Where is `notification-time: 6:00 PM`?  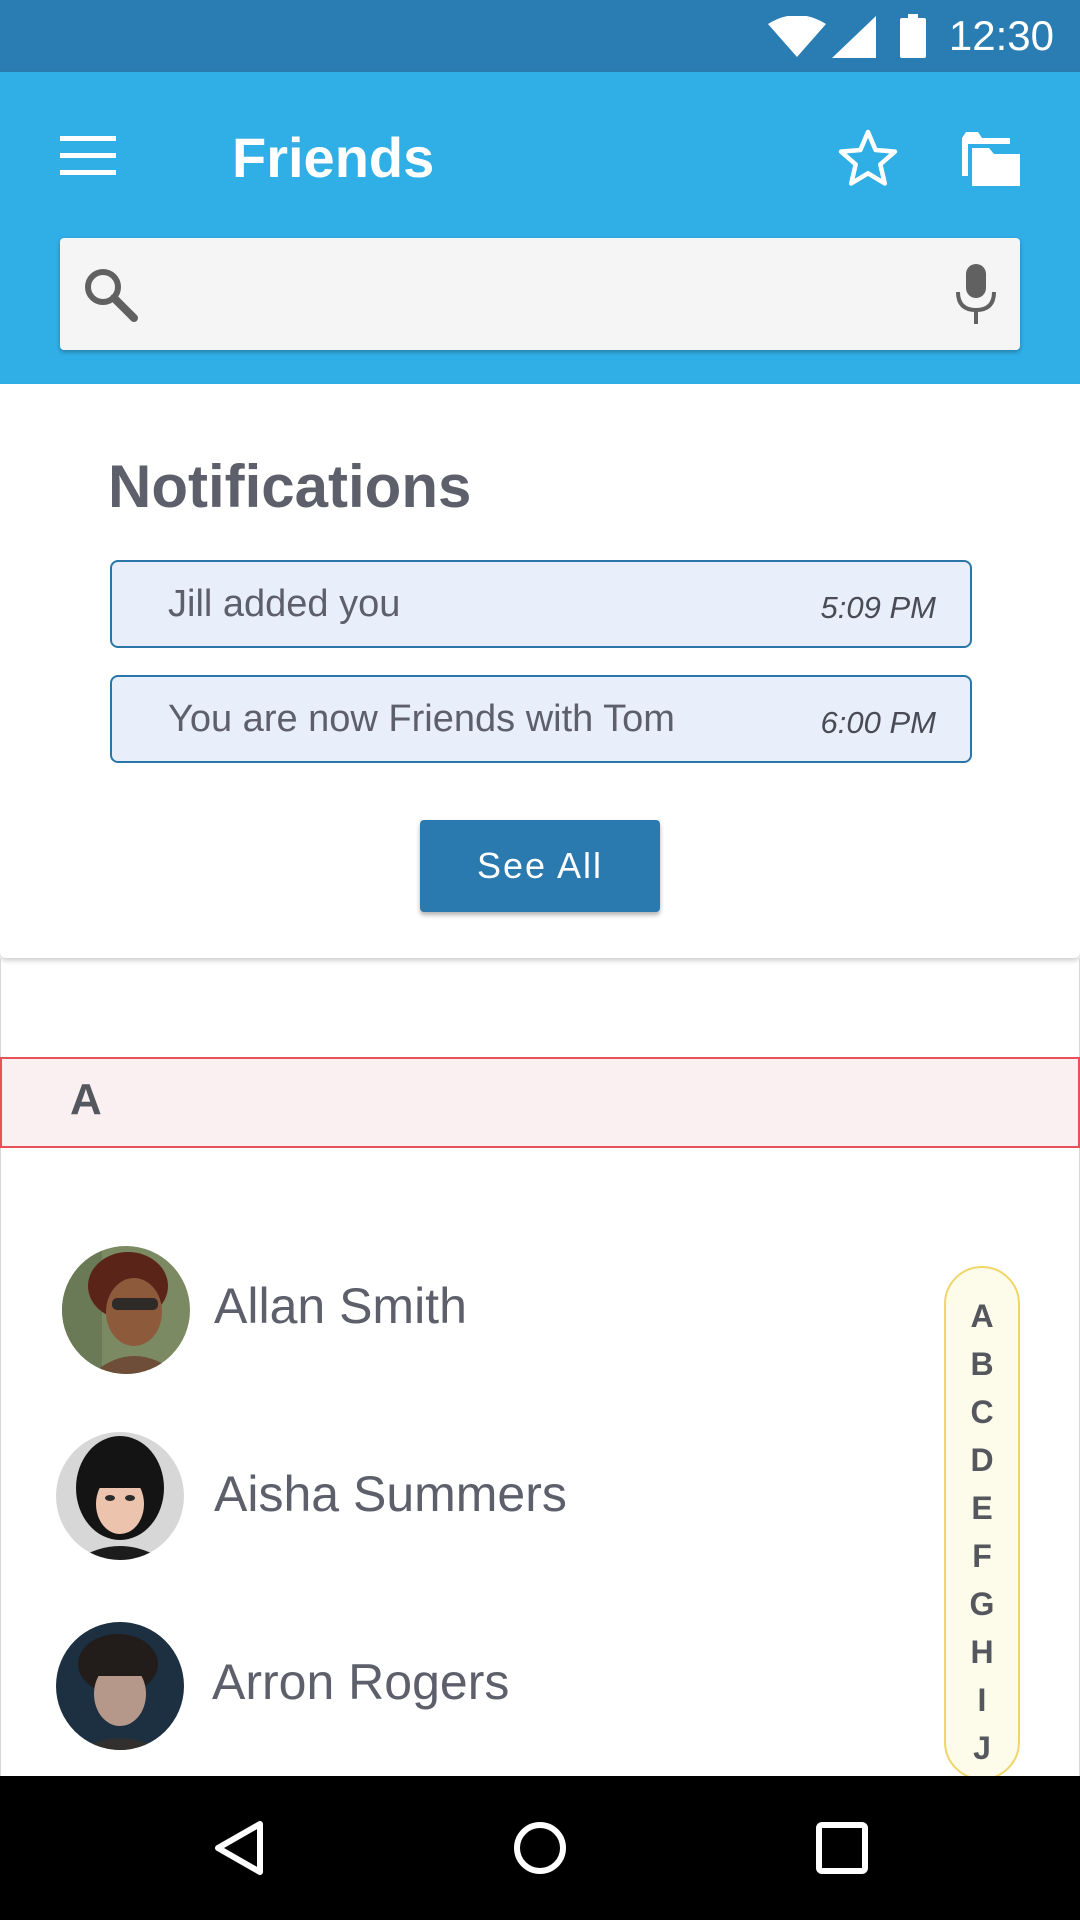
notification-time: 6:00 PM is located at coordinates (878, 722).